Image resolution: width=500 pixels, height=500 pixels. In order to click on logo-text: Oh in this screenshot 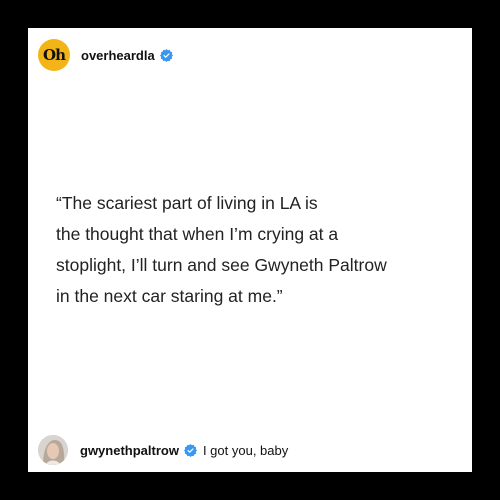, I will do `click(54, 55)`.